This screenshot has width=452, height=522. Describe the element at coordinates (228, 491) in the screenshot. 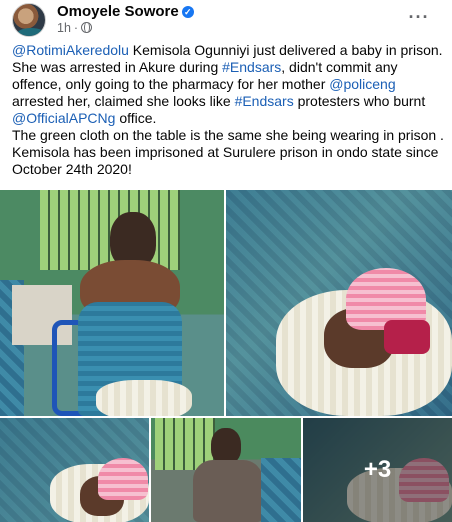

I see `clothing-graphic` at that location.